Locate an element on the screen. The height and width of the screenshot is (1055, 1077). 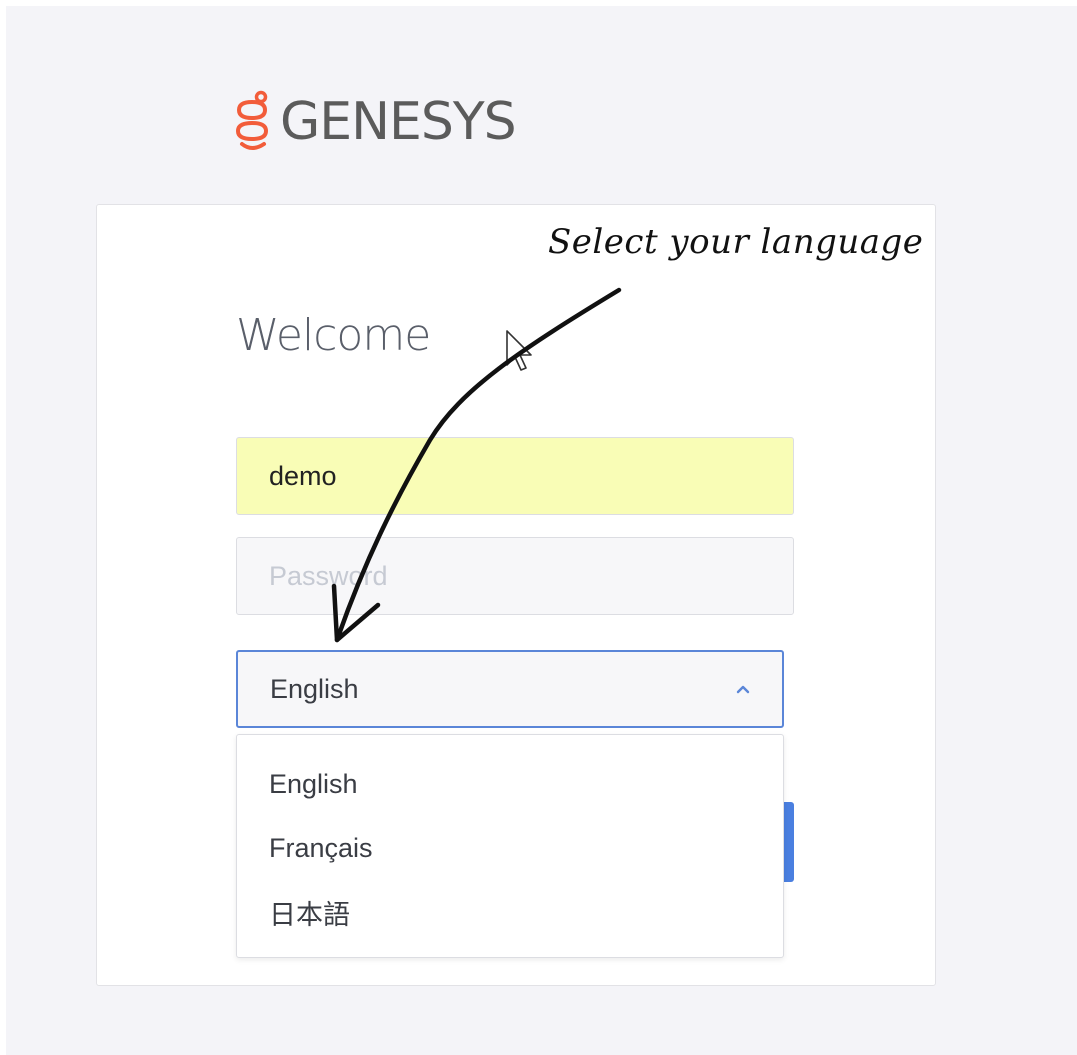
password-field: Password is located at coordinates (515, 576).